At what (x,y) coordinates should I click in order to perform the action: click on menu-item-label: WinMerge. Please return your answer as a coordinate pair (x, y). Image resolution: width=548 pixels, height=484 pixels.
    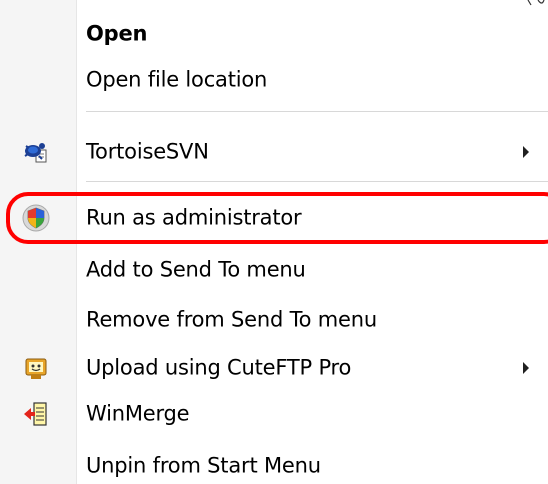
    Looking at the image, I should click on (138, 413).